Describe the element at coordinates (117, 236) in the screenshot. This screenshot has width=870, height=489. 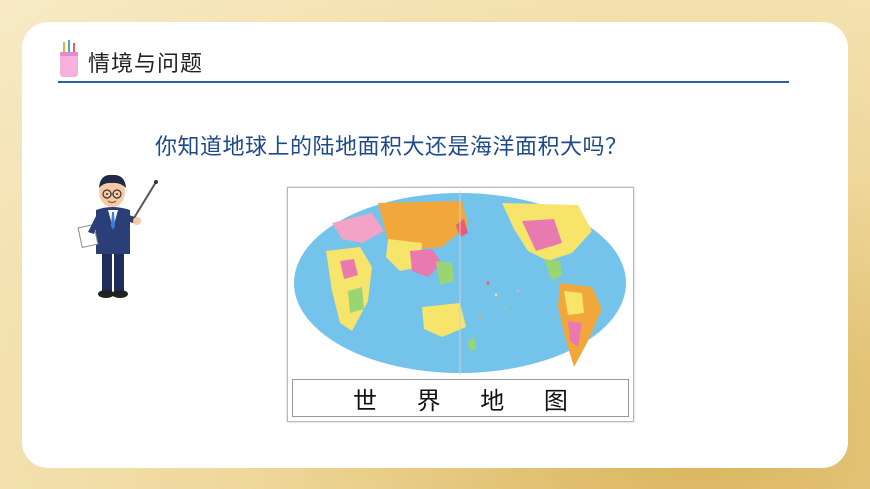
I see `teacher-illustration` at that location.